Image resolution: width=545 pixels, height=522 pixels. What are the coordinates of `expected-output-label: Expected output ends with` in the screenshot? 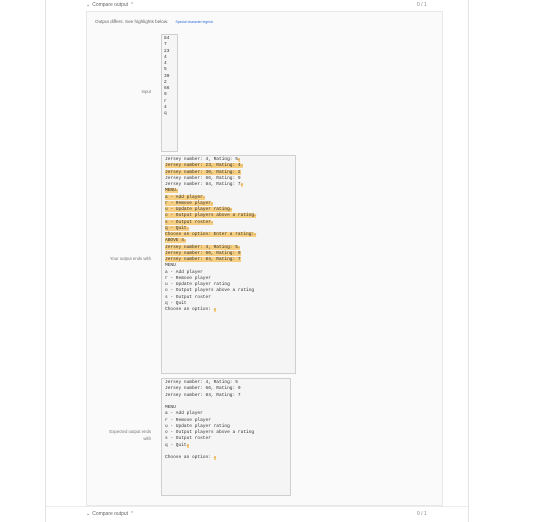 It's located at (130, 435).